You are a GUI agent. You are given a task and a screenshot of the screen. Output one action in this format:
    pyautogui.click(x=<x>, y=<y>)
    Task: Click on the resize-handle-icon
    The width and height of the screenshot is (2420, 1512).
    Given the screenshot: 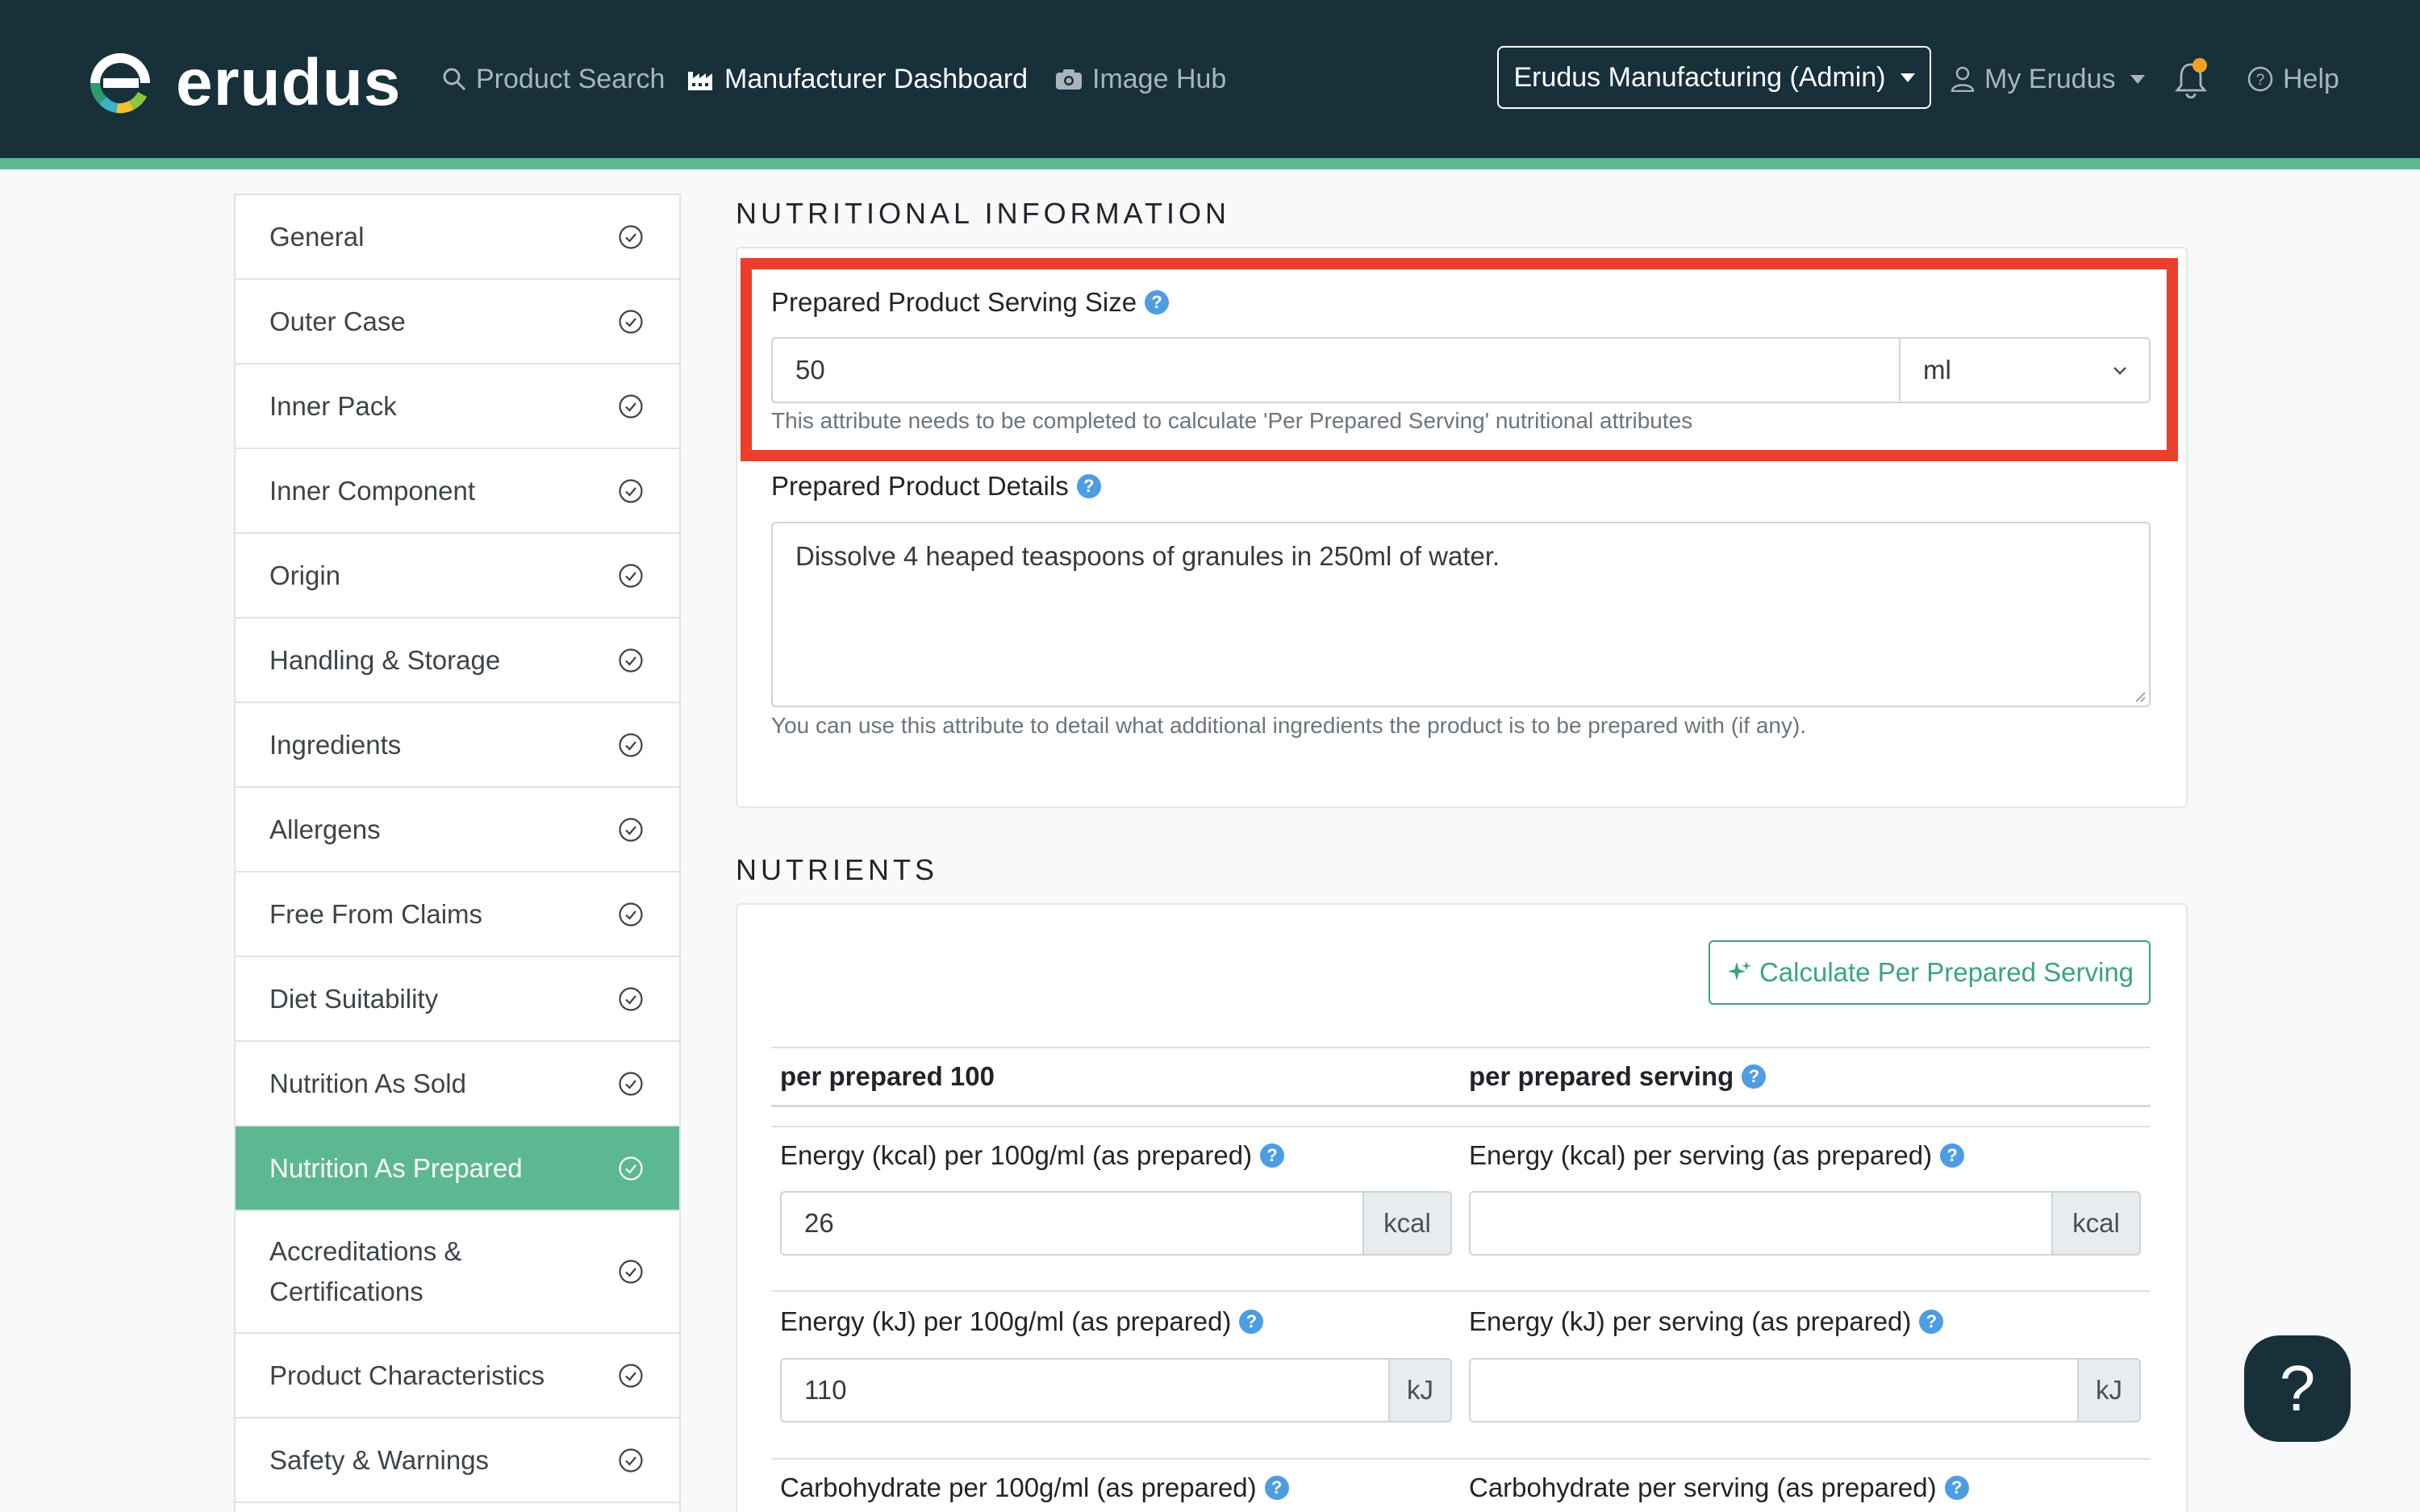 What is the action you would take?
    pyautogui.click(x=2139, y=695)
    